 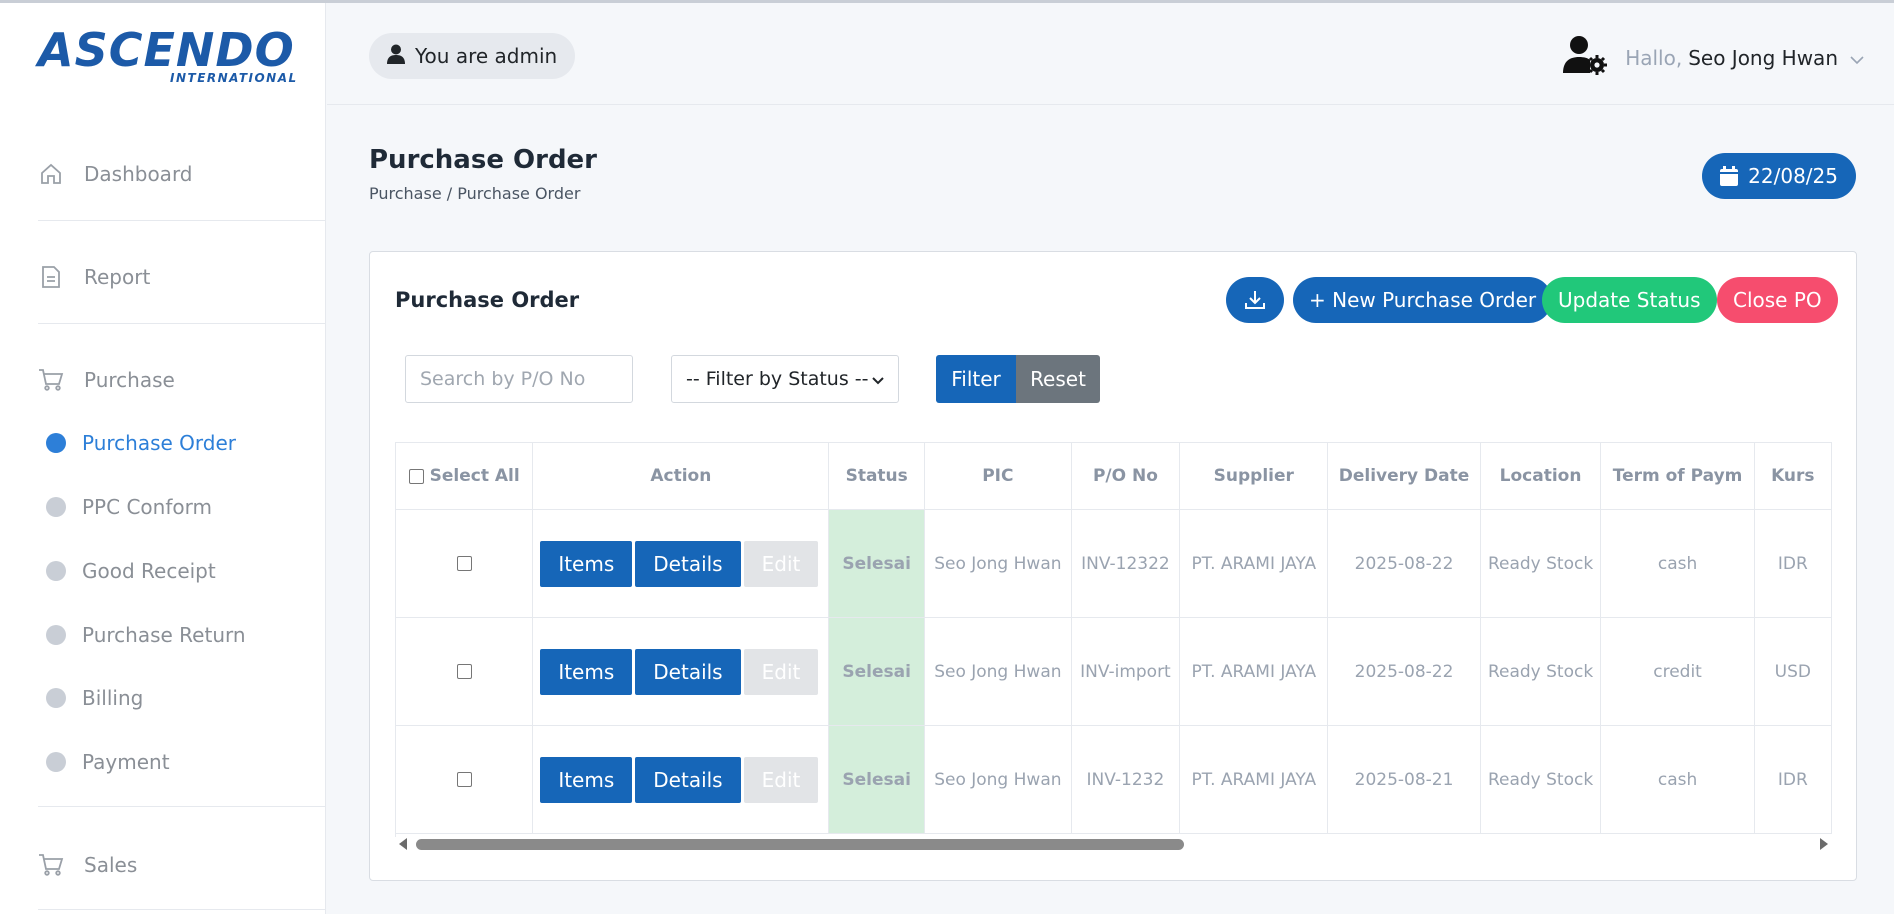 I want to click on calendar-icon, so click(x=1729, y=176).